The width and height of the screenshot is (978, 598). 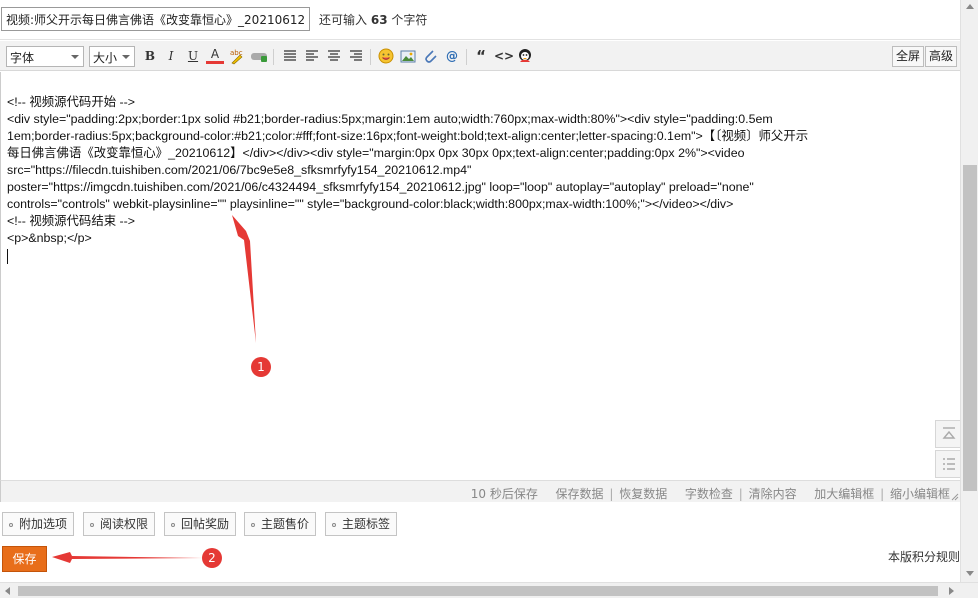 What do you see at coordinates (150, 56) in the screenshot?
I see `bold-button: B` at bounding box center [150, 56].